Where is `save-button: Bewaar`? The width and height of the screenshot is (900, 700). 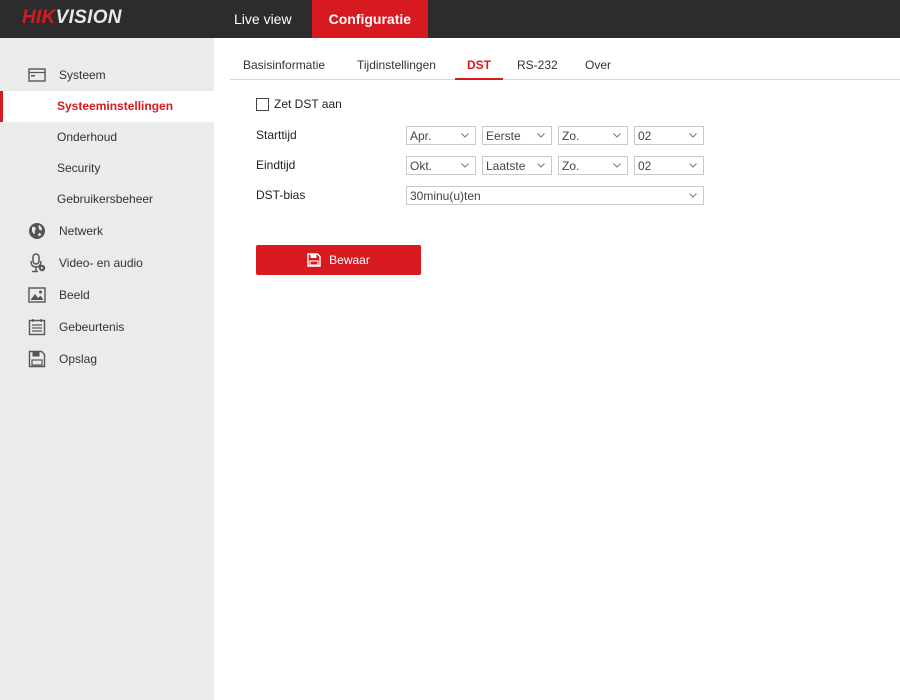
save-button: Bewaar is located at coordinates (338, 260).